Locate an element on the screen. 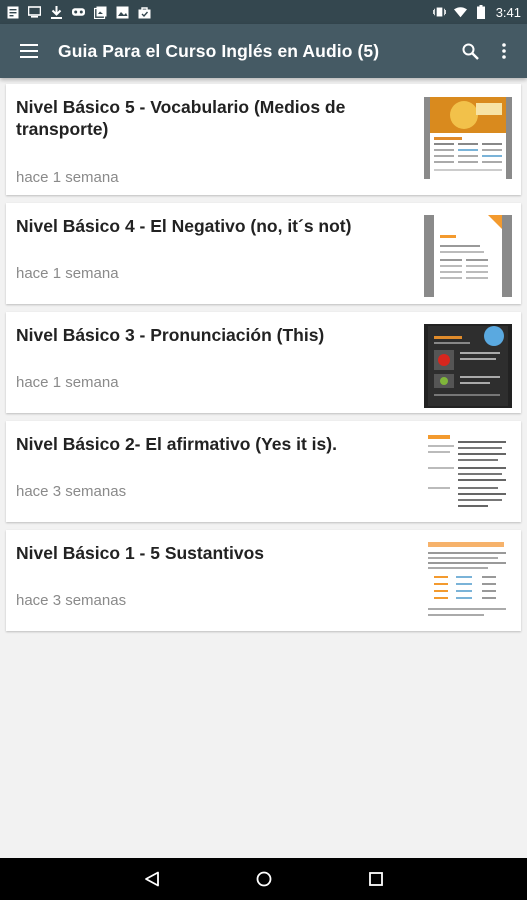 The width and height of the screenshot is (527, 900). hamburger-icon is located at coordinates (29, 51).